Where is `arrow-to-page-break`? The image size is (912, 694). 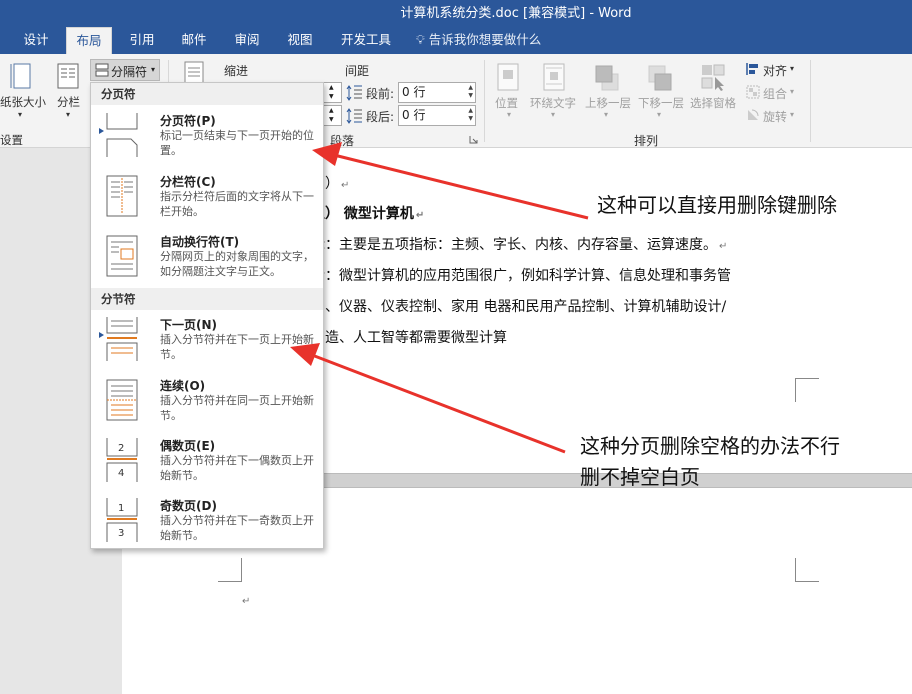 arrow-to-page-break is located at coordinates (450, 181).